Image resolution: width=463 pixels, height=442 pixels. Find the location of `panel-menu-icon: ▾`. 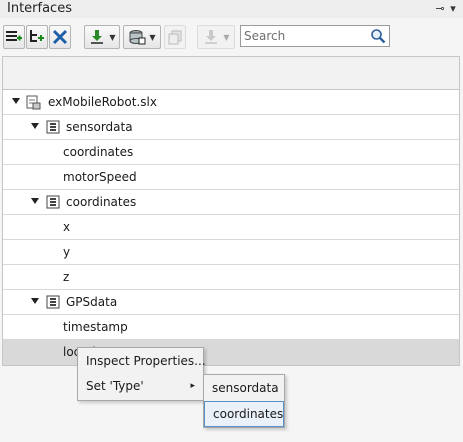

panel-menu-icon: ▾ is located at coordinates (453, 9).